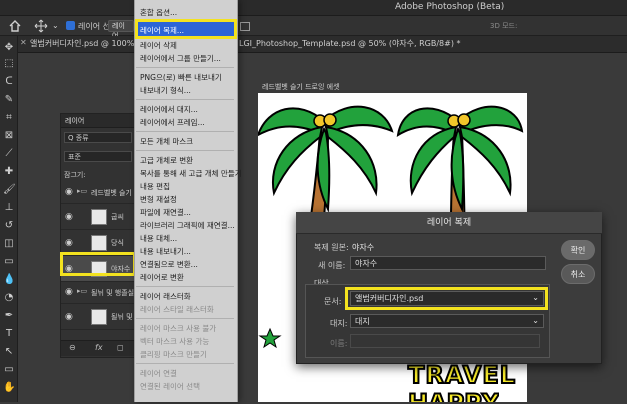 Image resolution: width=627 pixels, height=404 pixels. Describe the element at coordinates (158, 45) in the screenshot. I see `menu-item-delete-layer: 레이어 삭제` at that location.